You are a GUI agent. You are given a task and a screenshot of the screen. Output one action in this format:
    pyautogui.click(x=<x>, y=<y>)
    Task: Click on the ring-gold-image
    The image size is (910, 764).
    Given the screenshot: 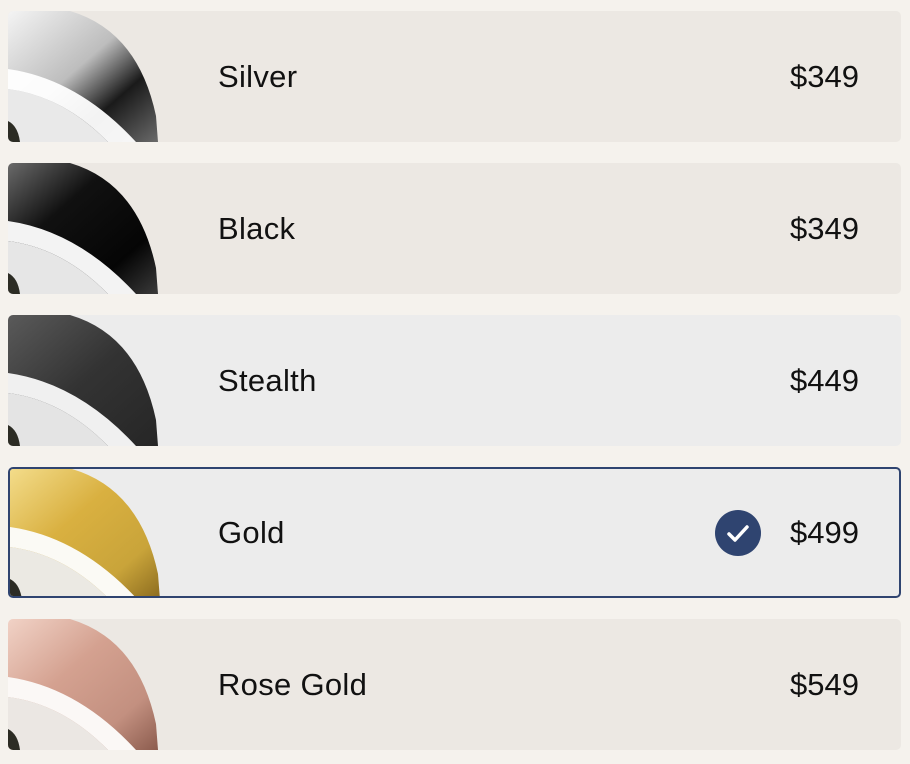 What is the action you would take?
    pyautogui.click(x=85, y=532)
    